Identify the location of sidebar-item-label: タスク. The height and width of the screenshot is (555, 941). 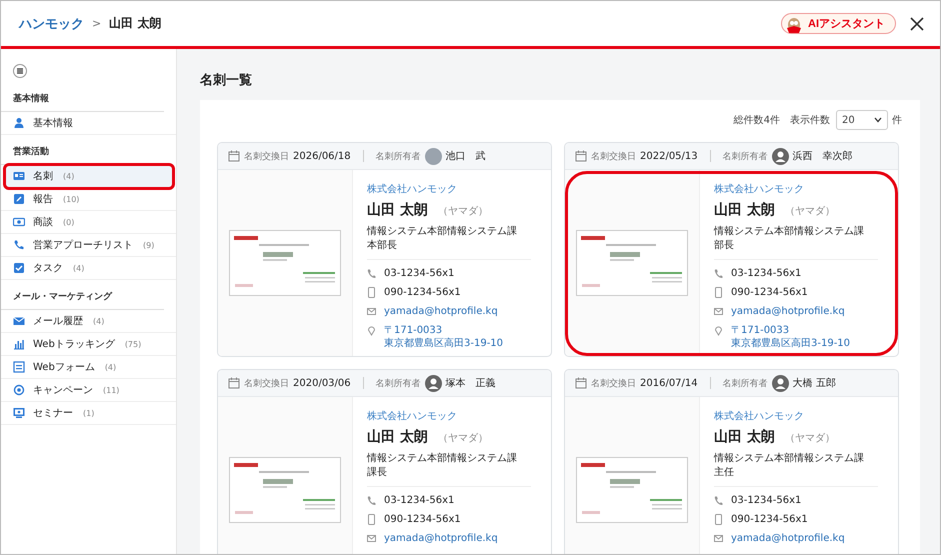
(48, 268).